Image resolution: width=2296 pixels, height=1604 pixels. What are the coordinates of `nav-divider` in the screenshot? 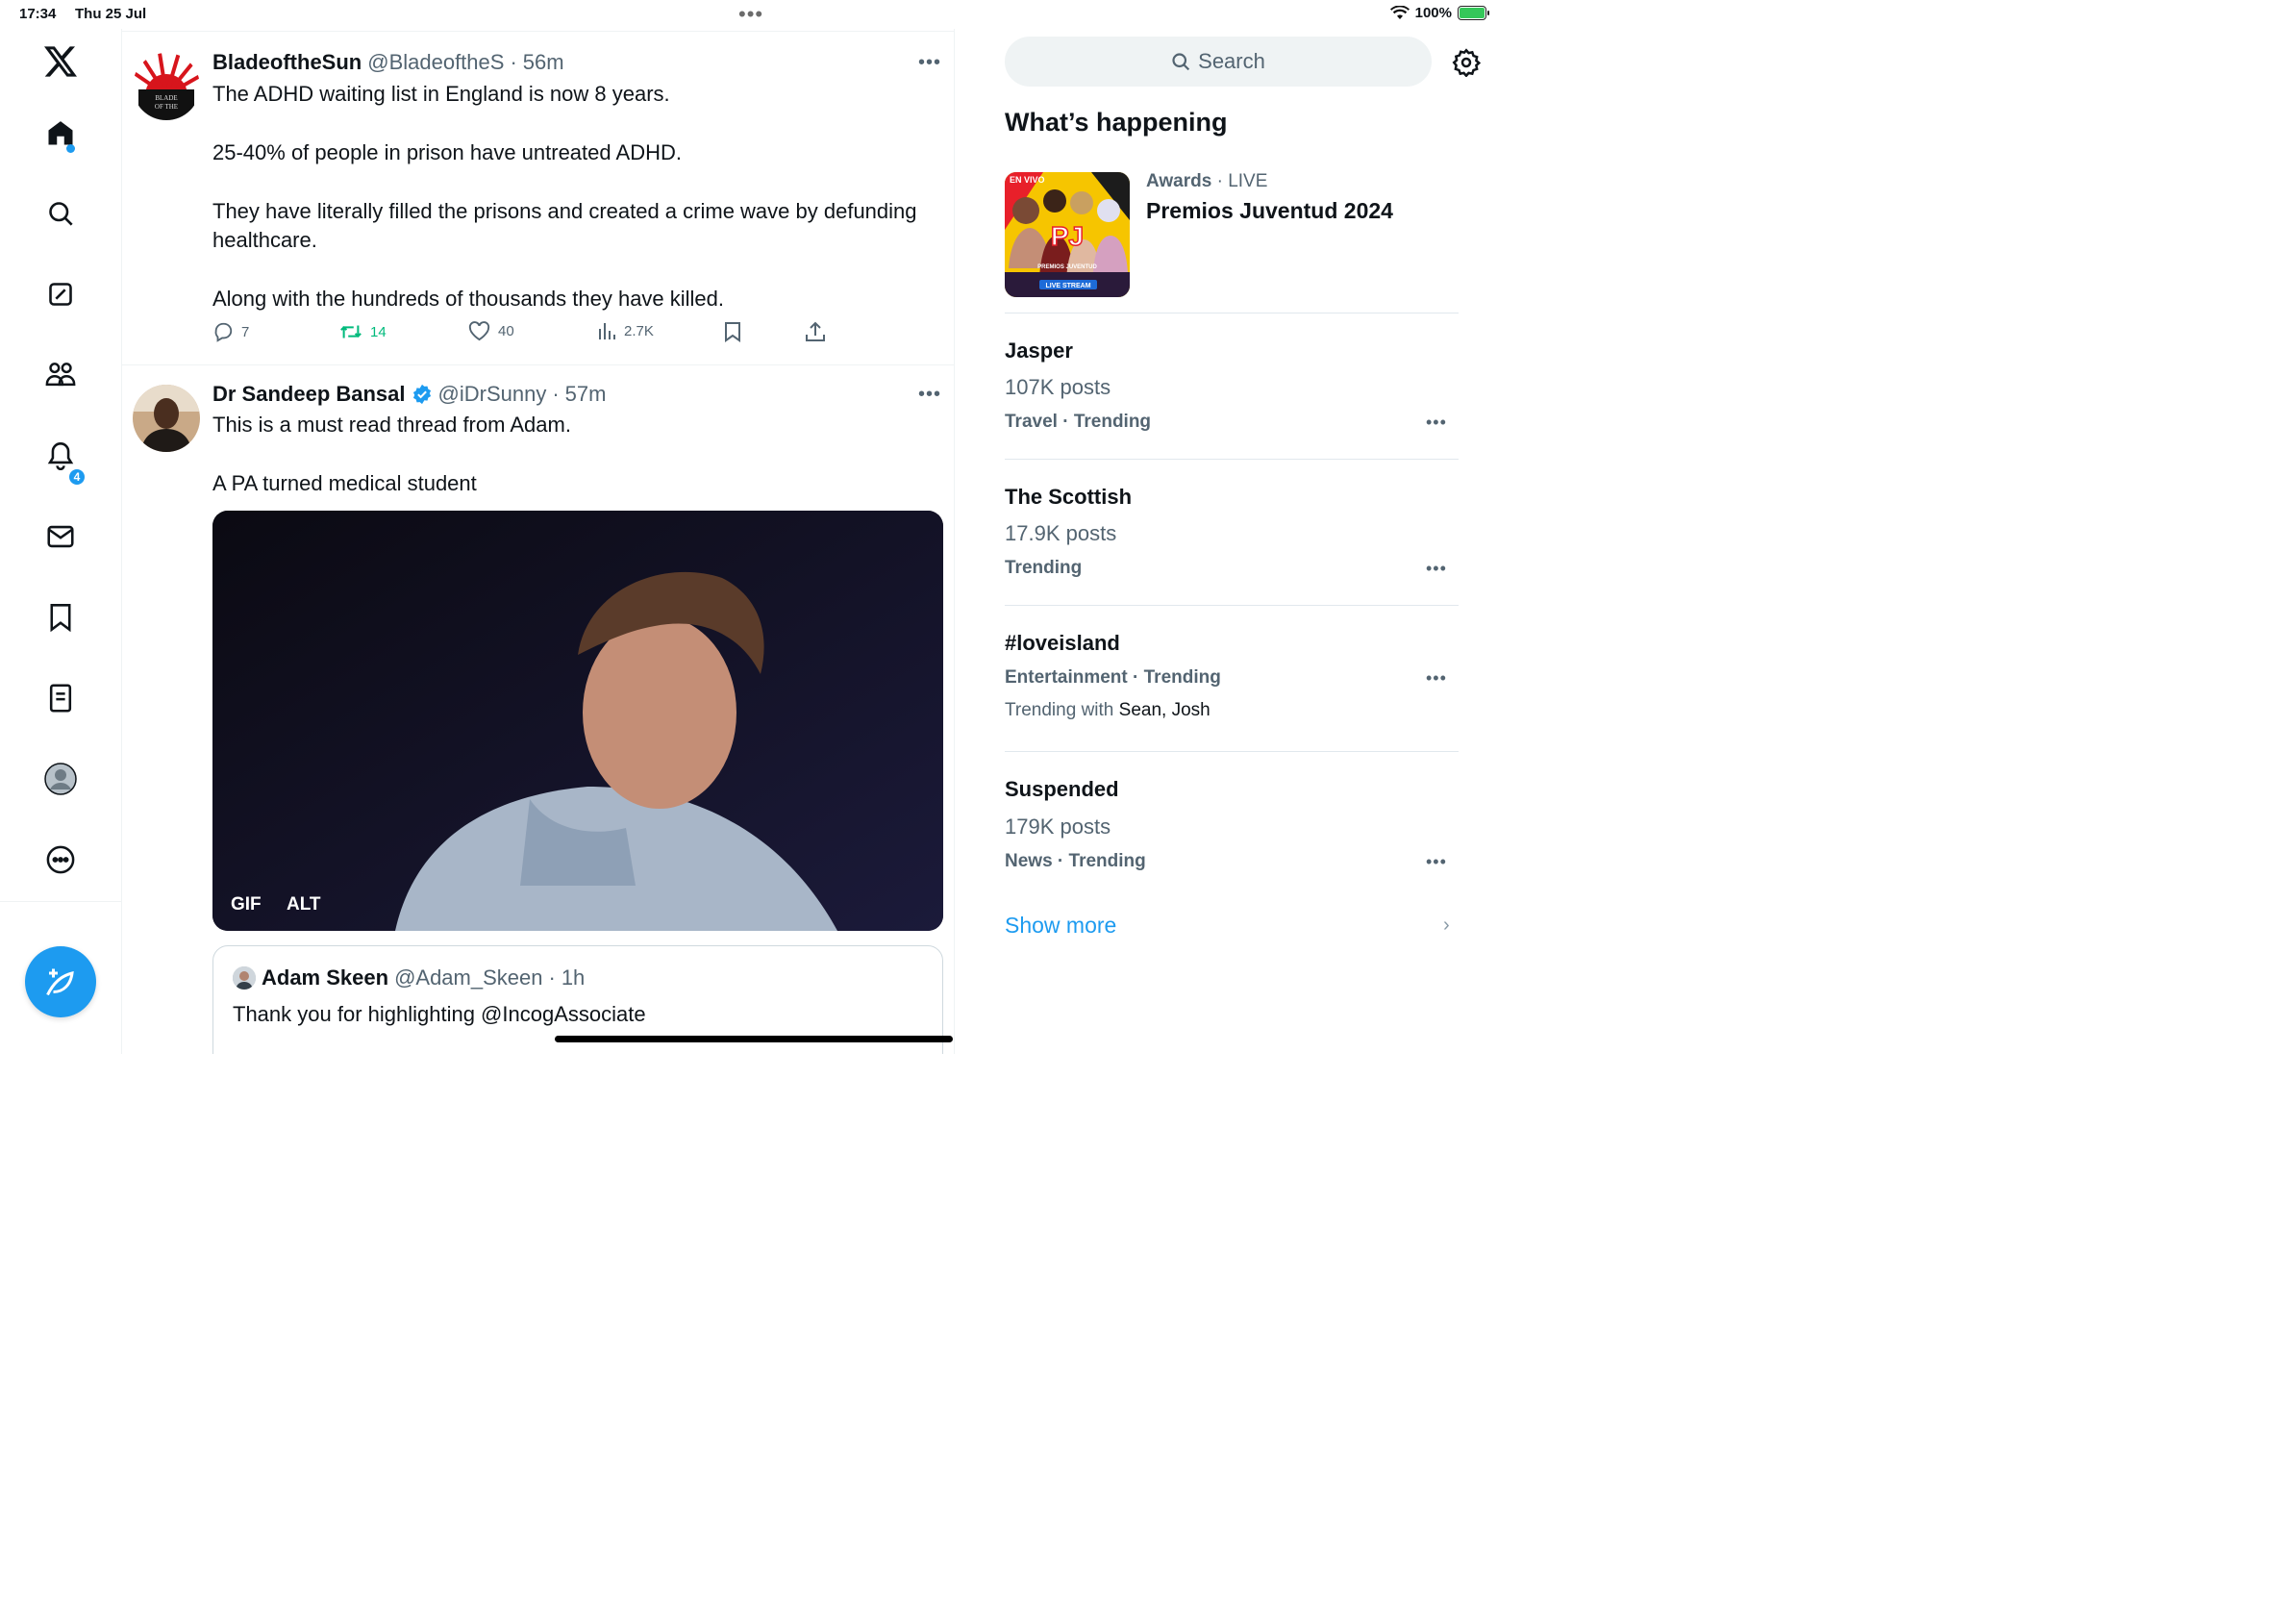 It's located at (61, 901).